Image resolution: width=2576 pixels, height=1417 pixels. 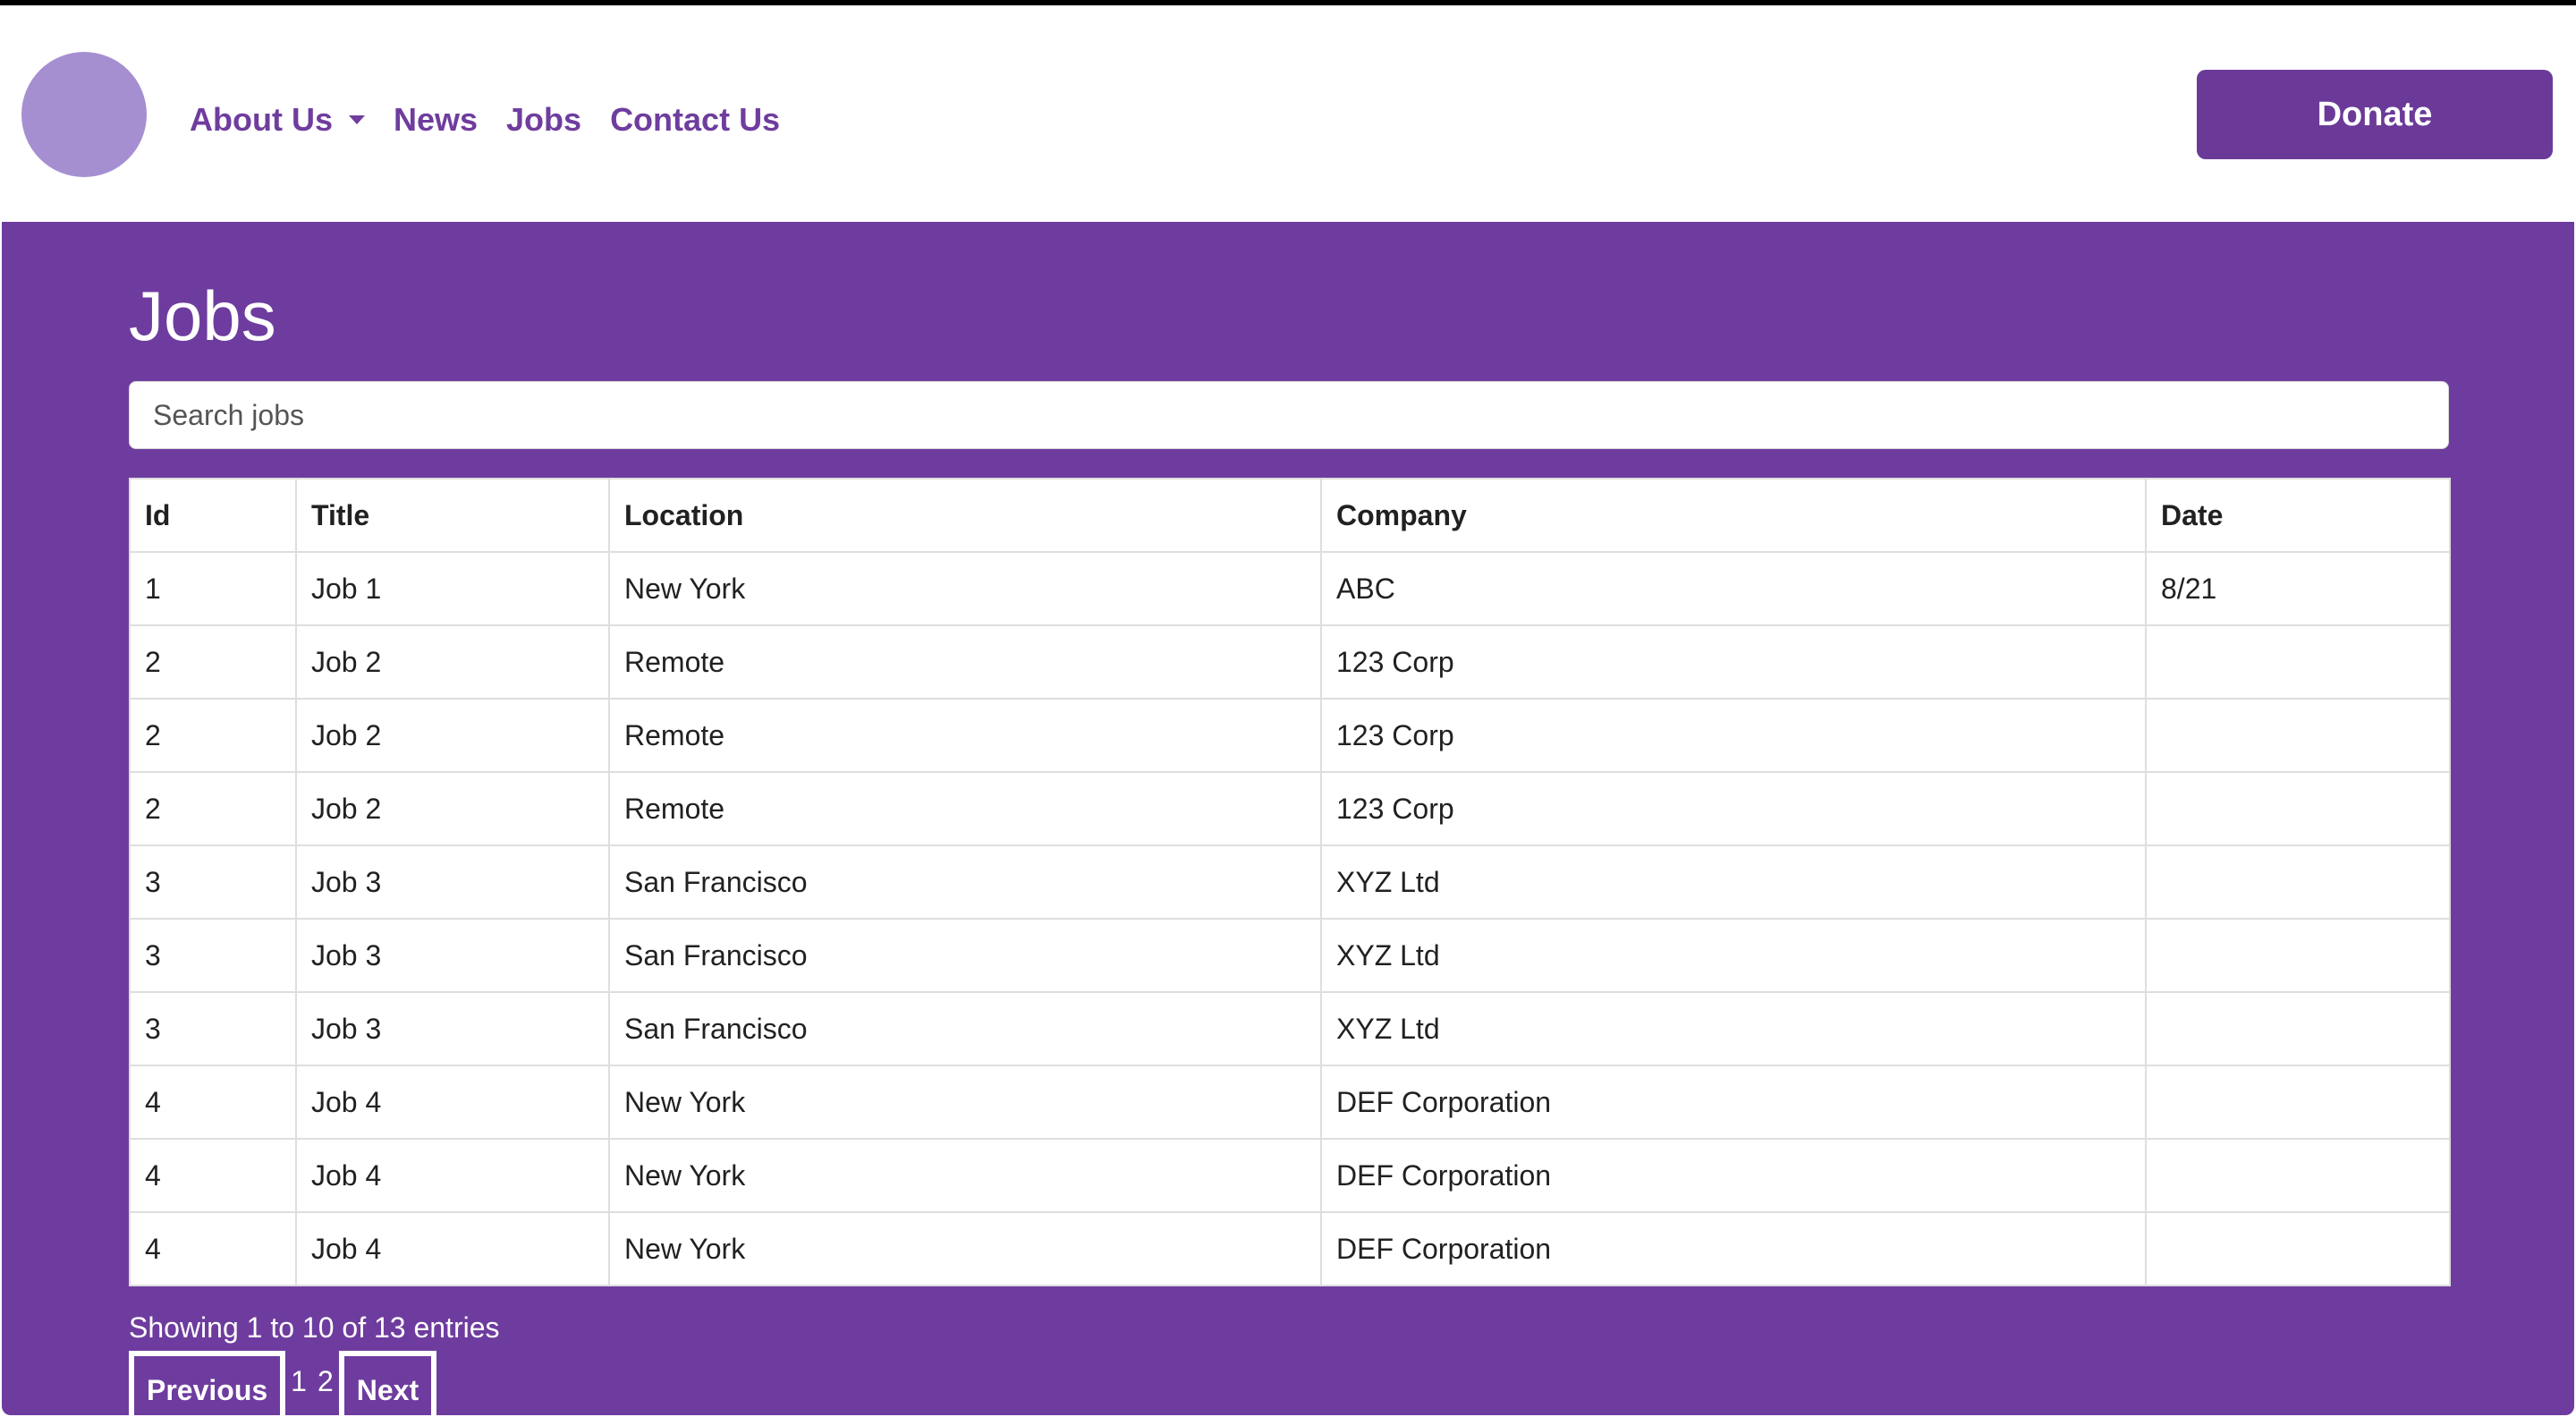 I want to click on column-header-company: Company, so click(x=1733, y=515).